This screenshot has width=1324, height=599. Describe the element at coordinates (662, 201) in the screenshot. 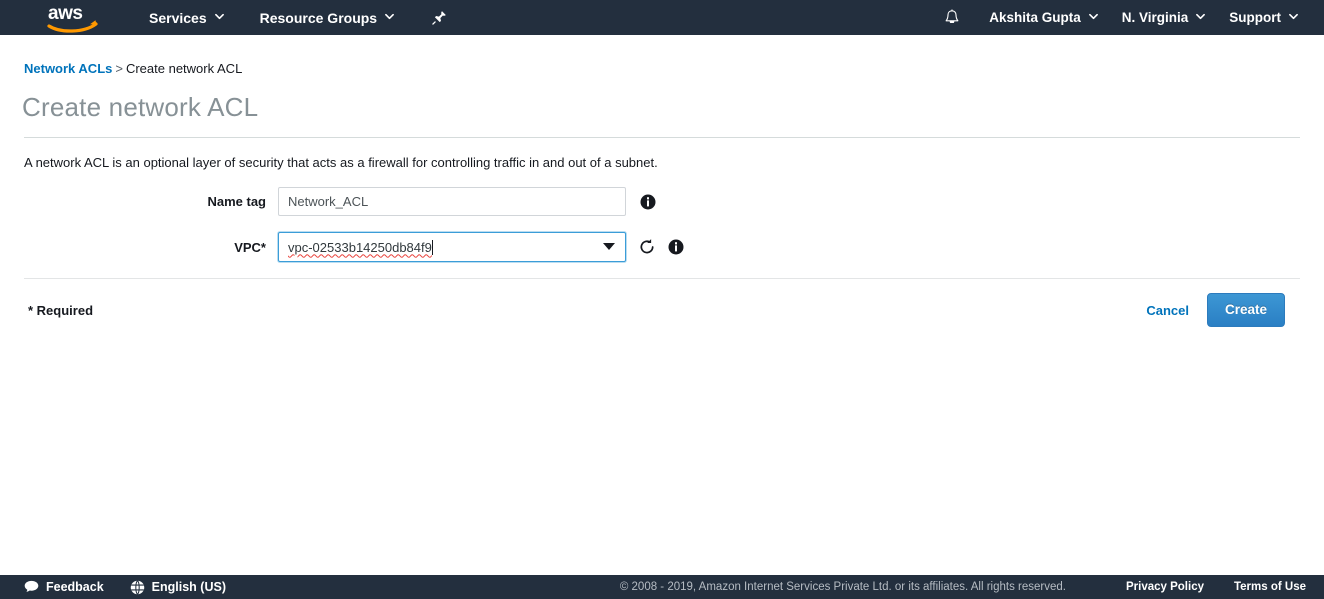

I see `form-row-name-tag: Name tag` at that location.